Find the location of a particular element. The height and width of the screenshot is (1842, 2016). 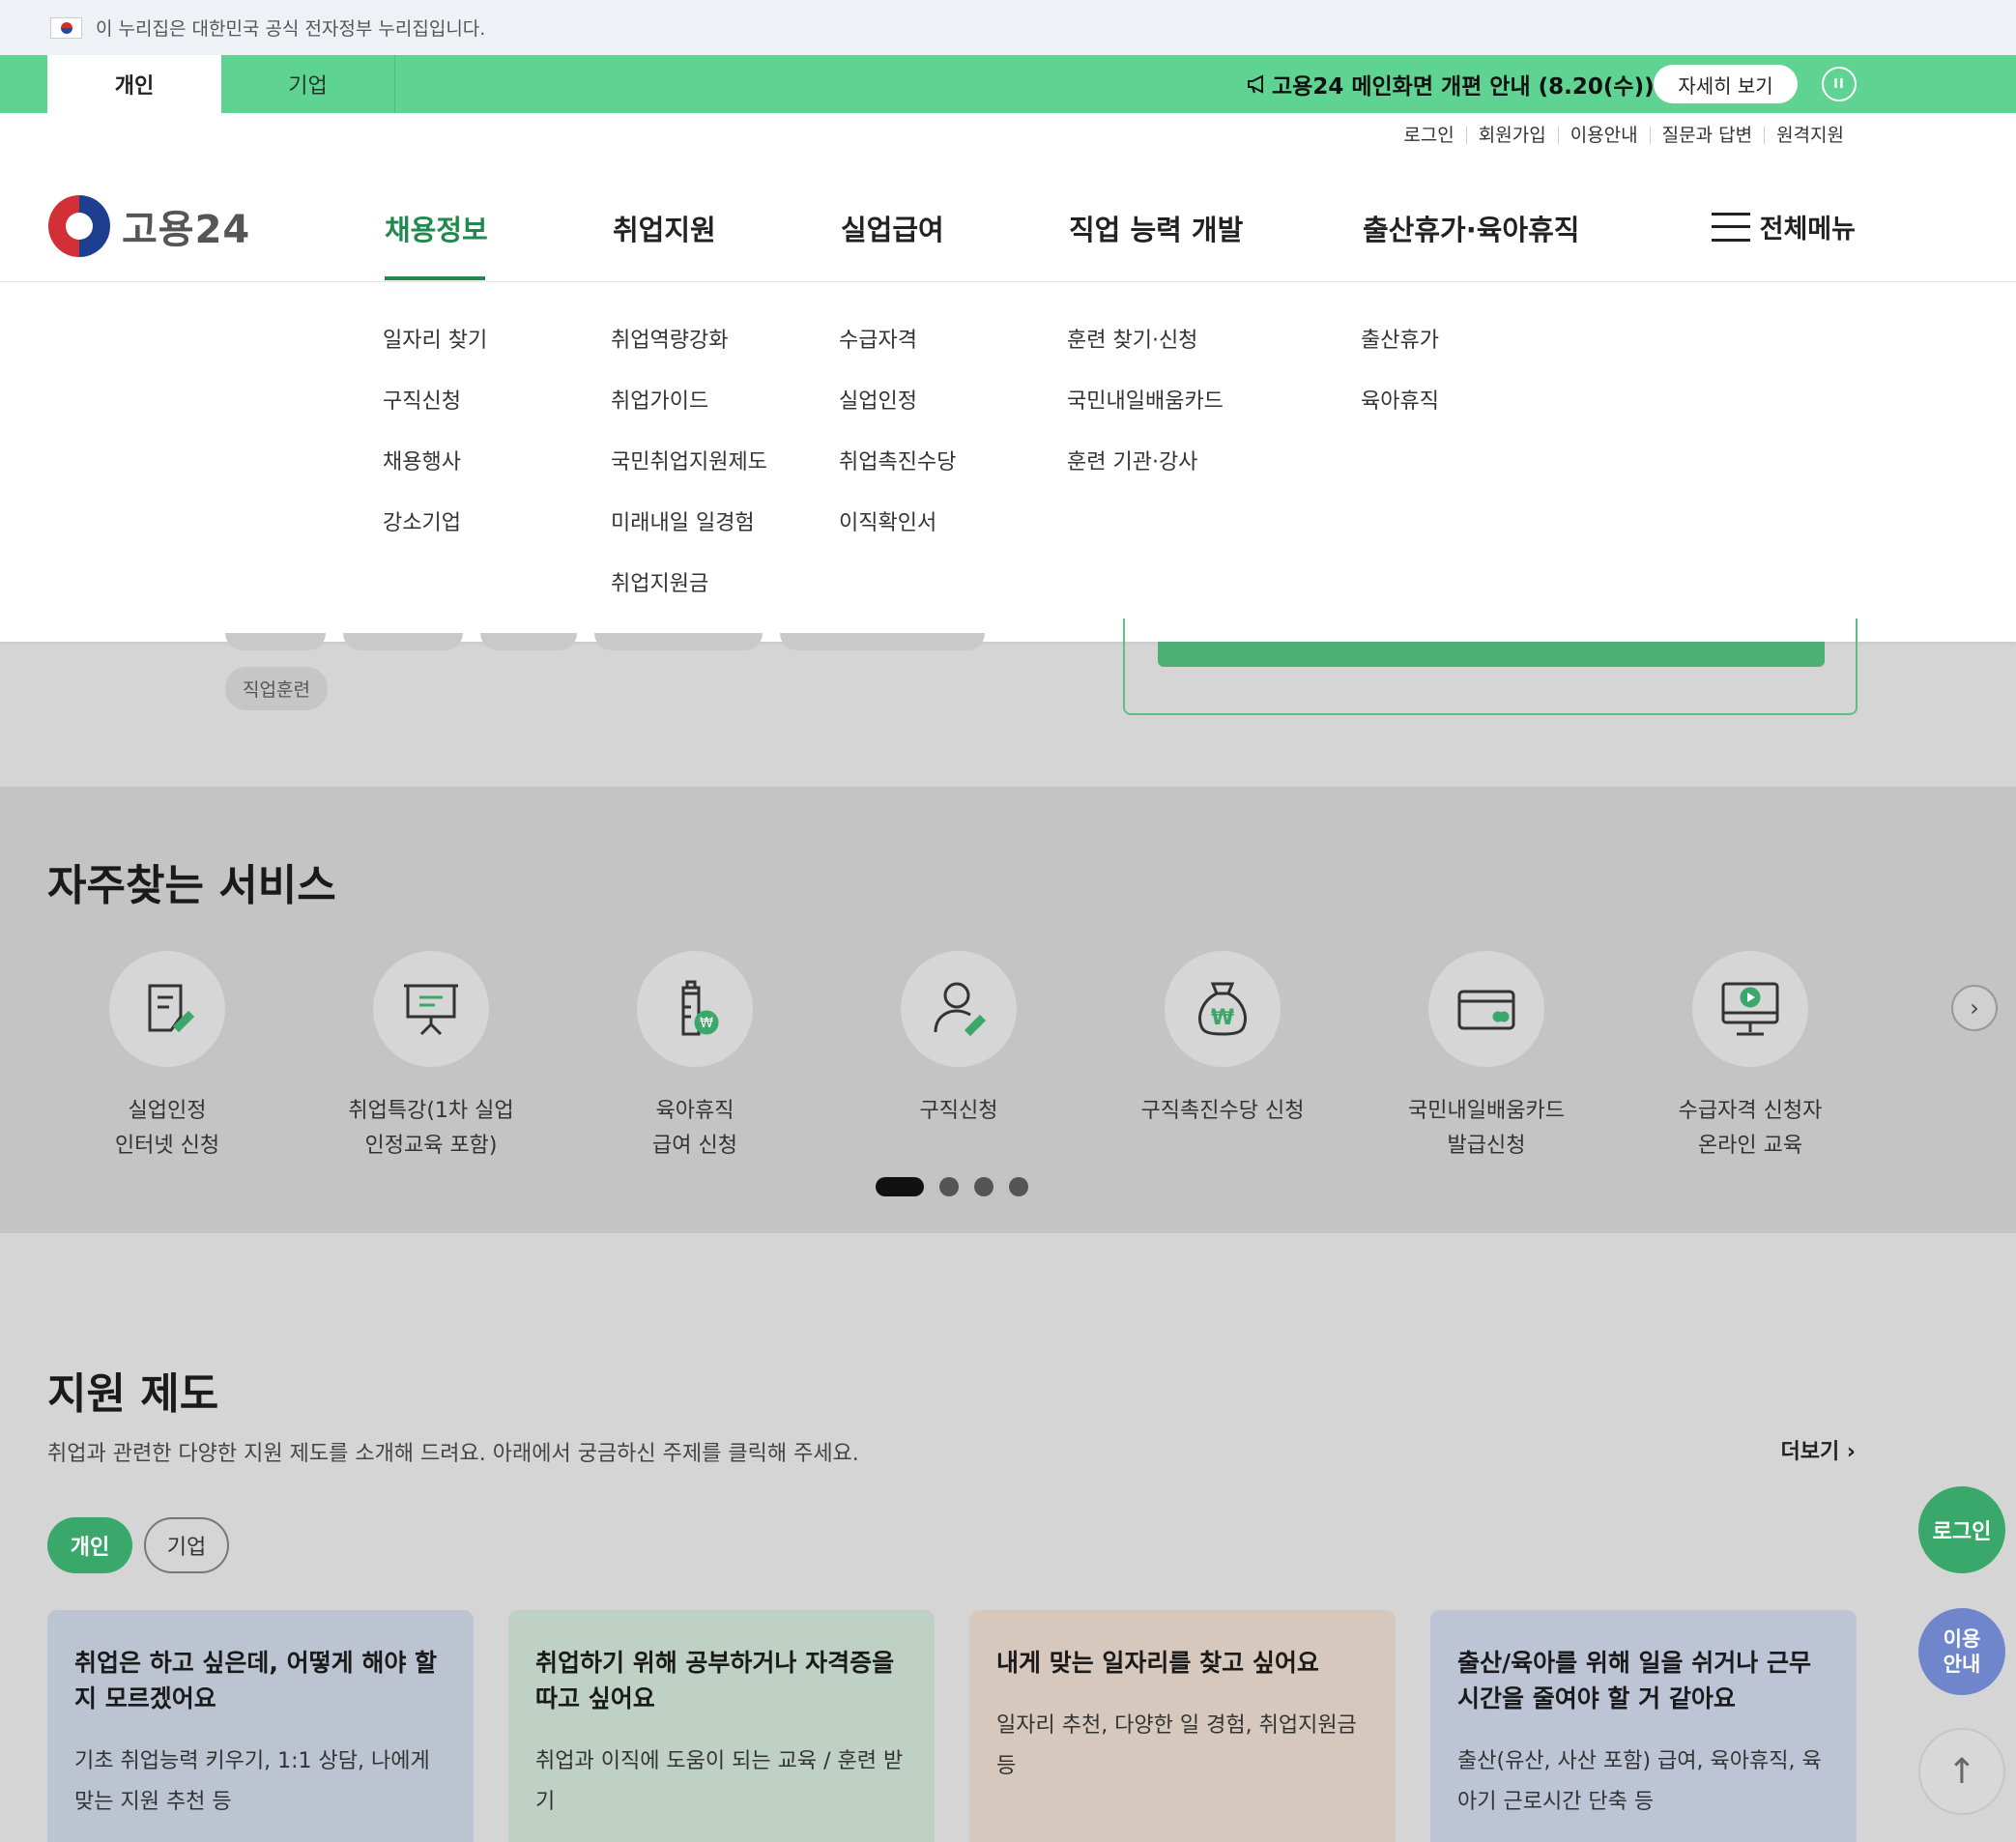

scroll-top-icon: ↑ is located at coordinates (1962, 1771).